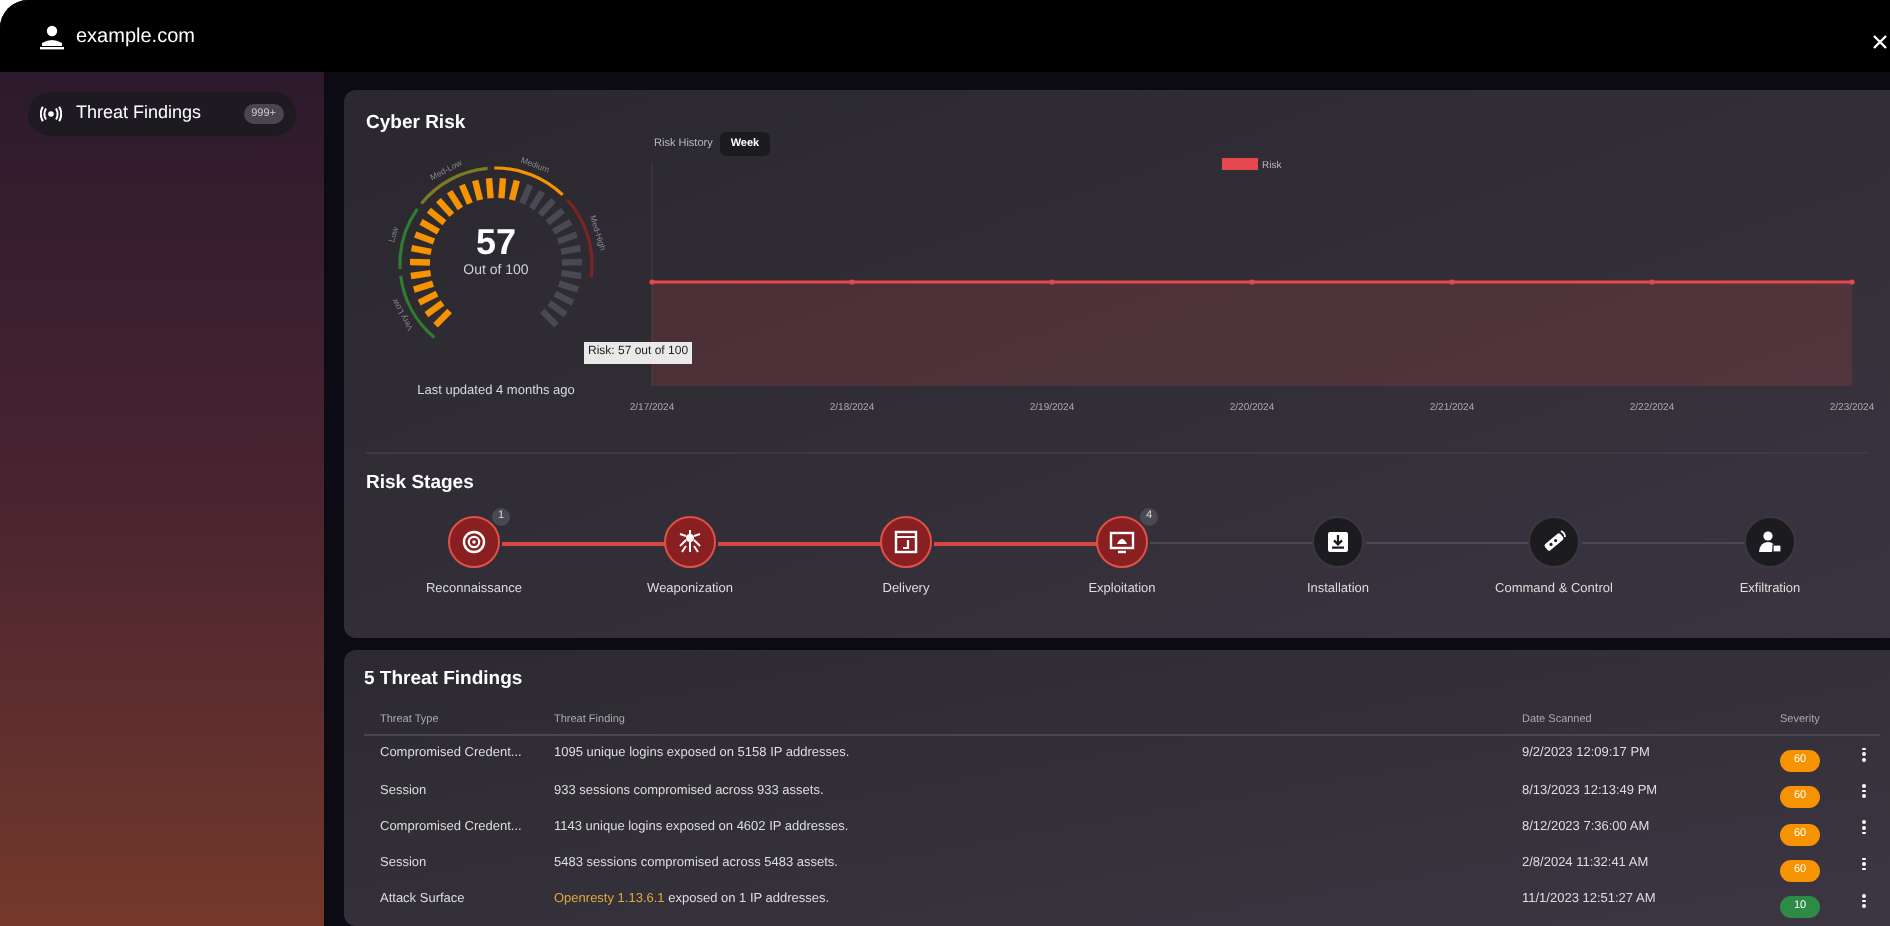 The width and height of the screenshot is (1890, 926). What do you see at coordinates (1880, 42) in the screenshot?
I see `close-icon` at bounding box center [1880, 42].